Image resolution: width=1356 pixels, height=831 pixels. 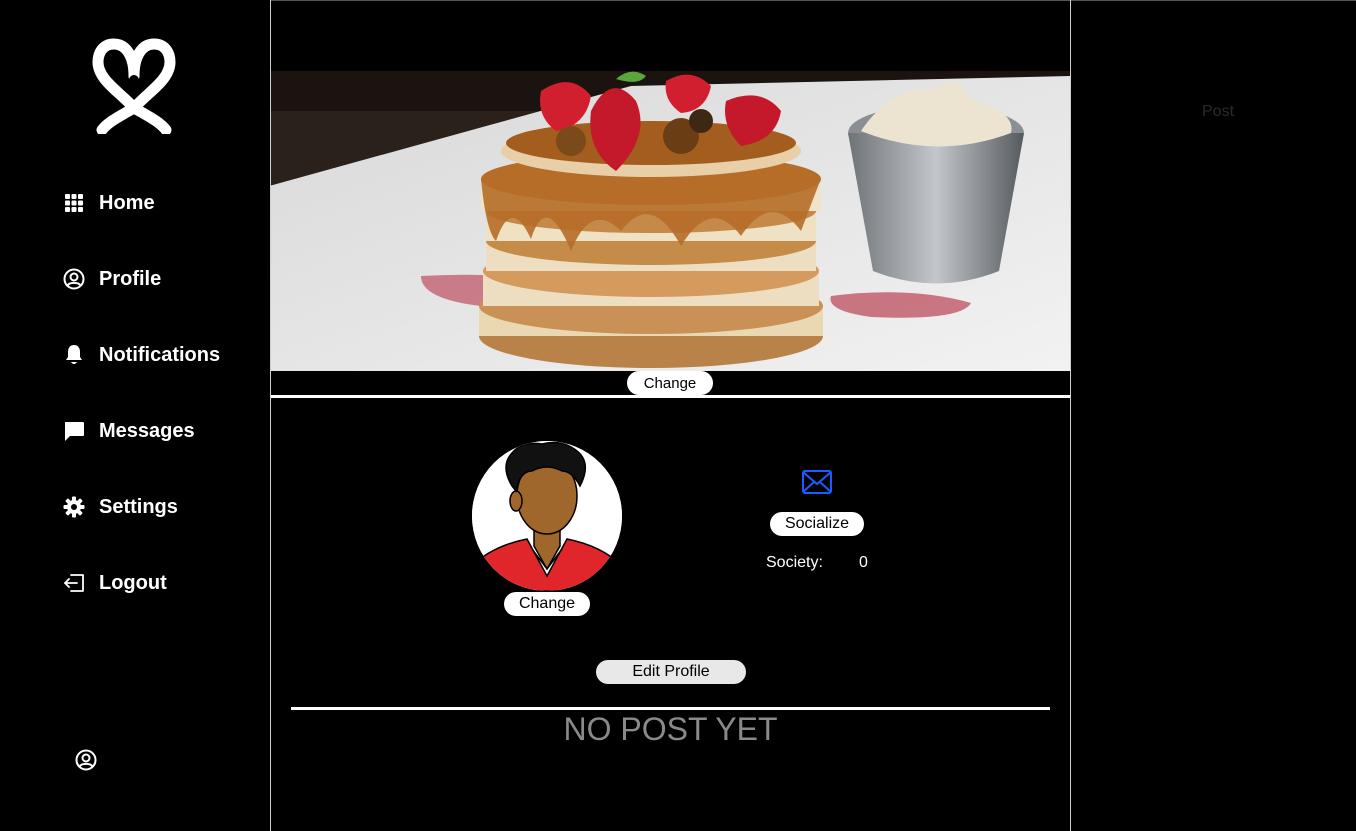 I want to click on cover-divider, so click(x=670, y=396).